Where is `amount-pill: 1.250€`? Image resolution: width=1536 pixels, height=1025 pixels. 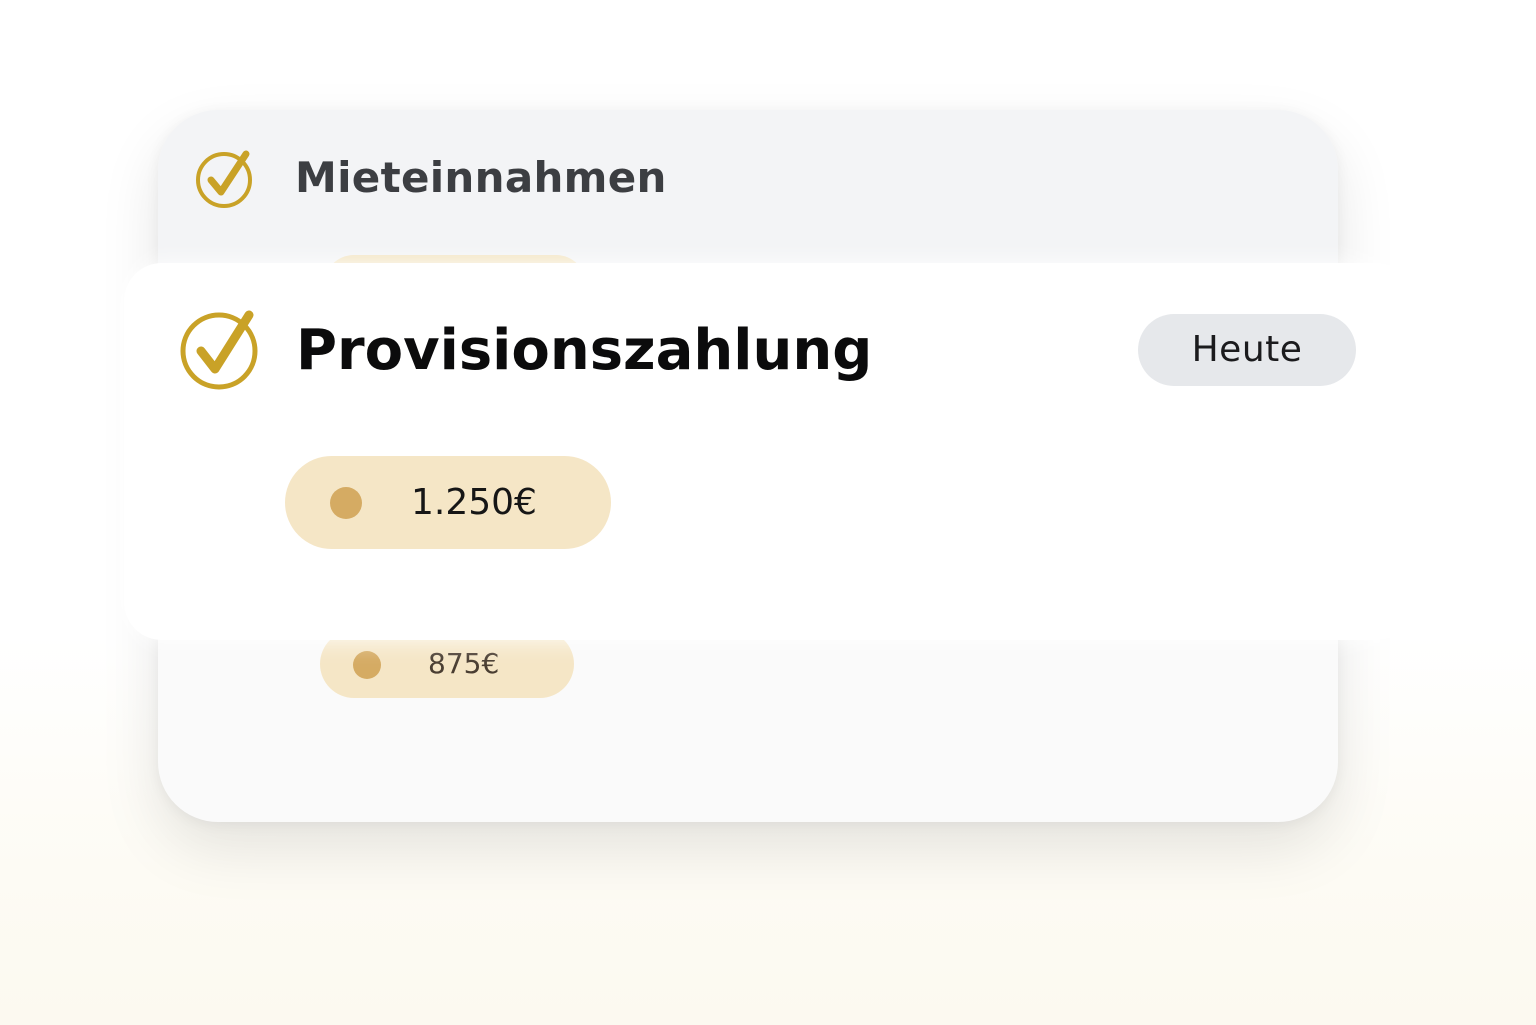
amount-pill: 1.250€ is located at coordinates (448, 502).